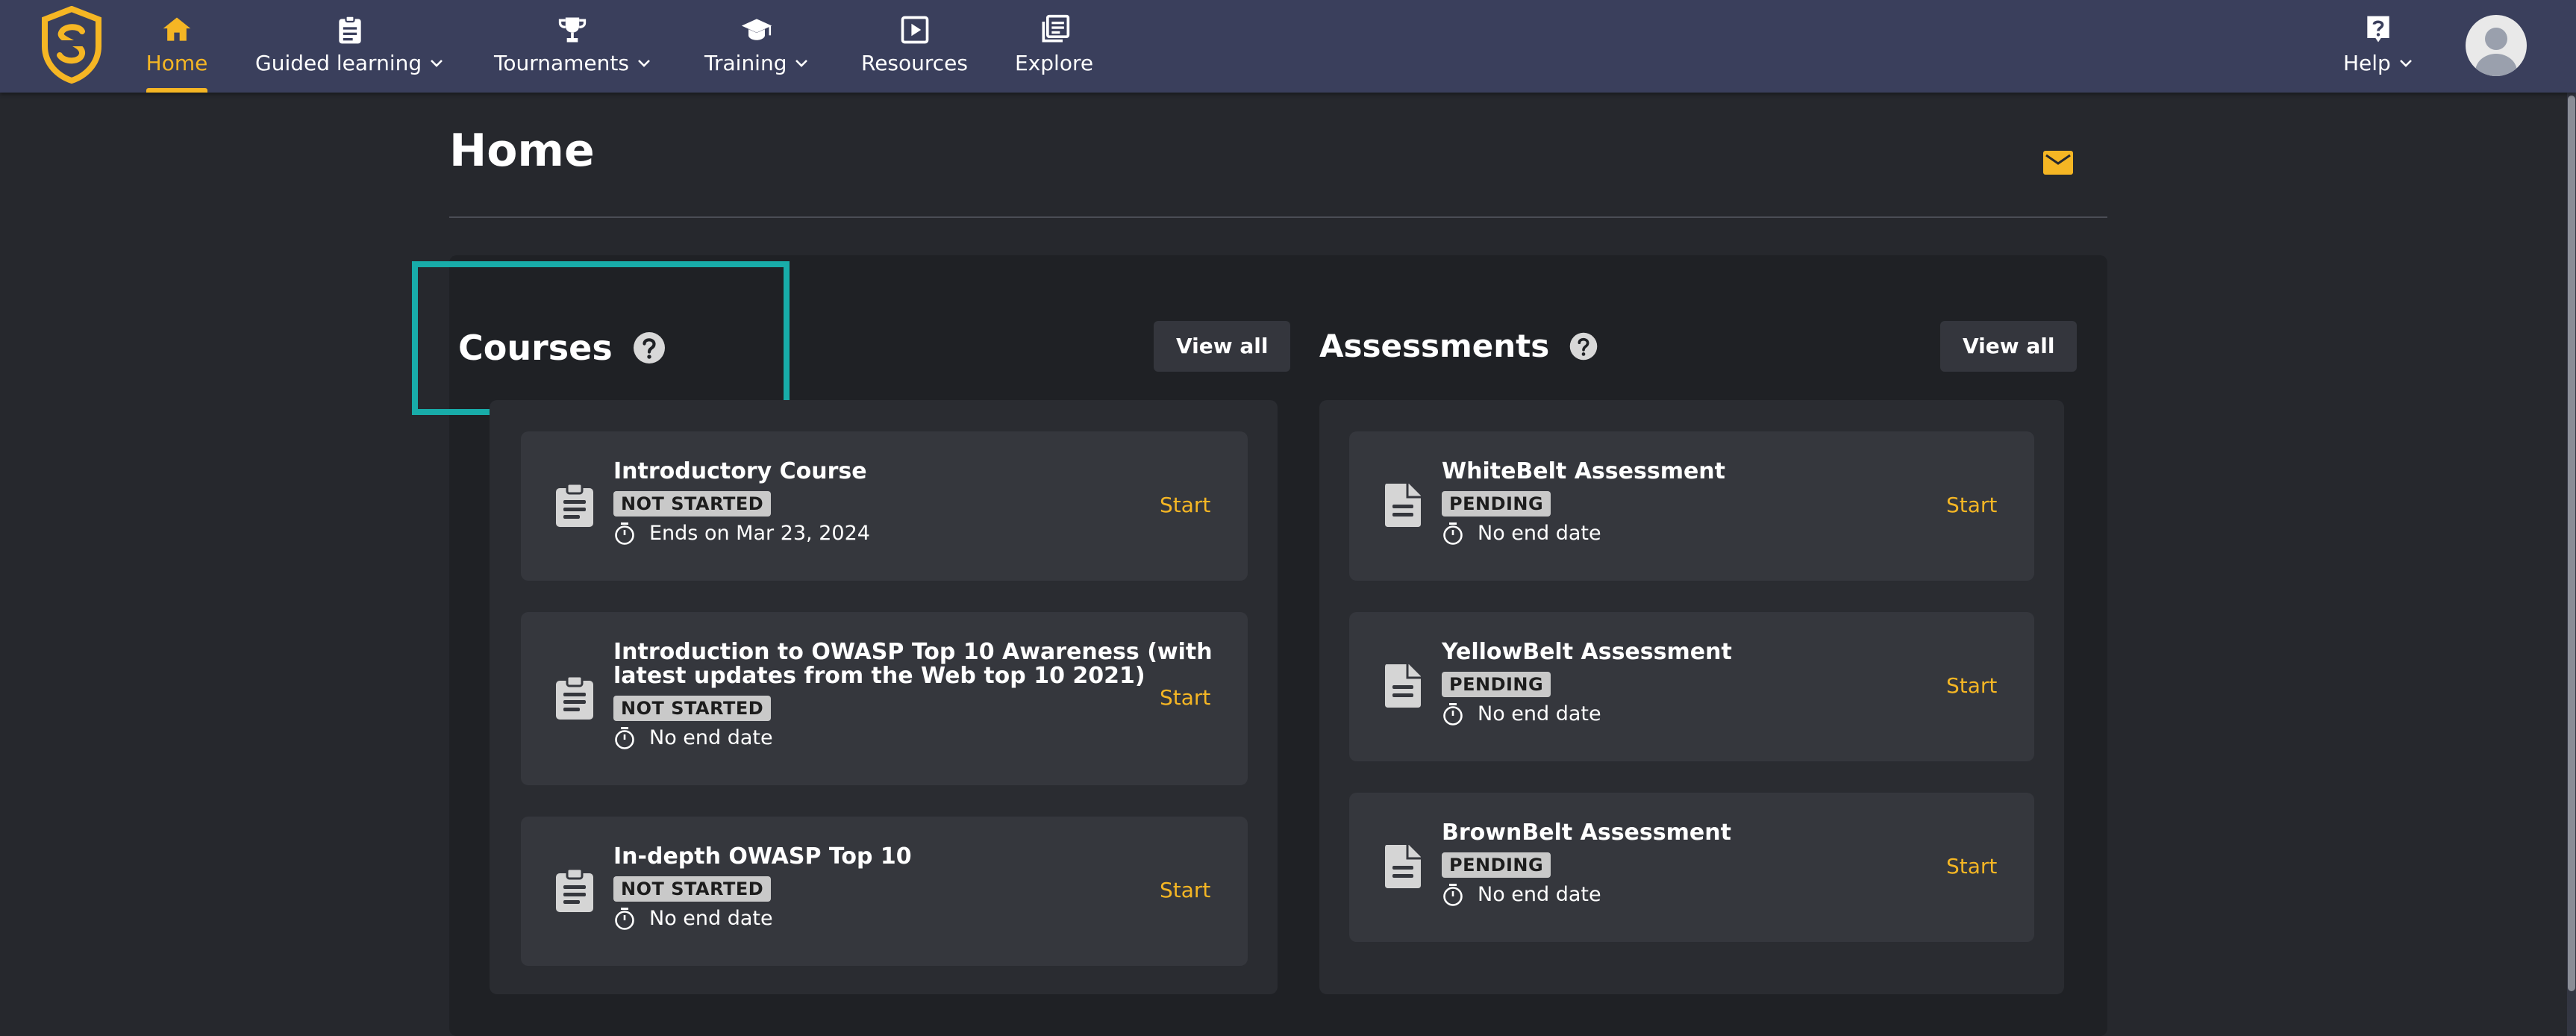 This screenshot has height=1036, width=2576. I want to click on course-title-line-2: latest updates from the Web top 10 2021), so click(879, 676).